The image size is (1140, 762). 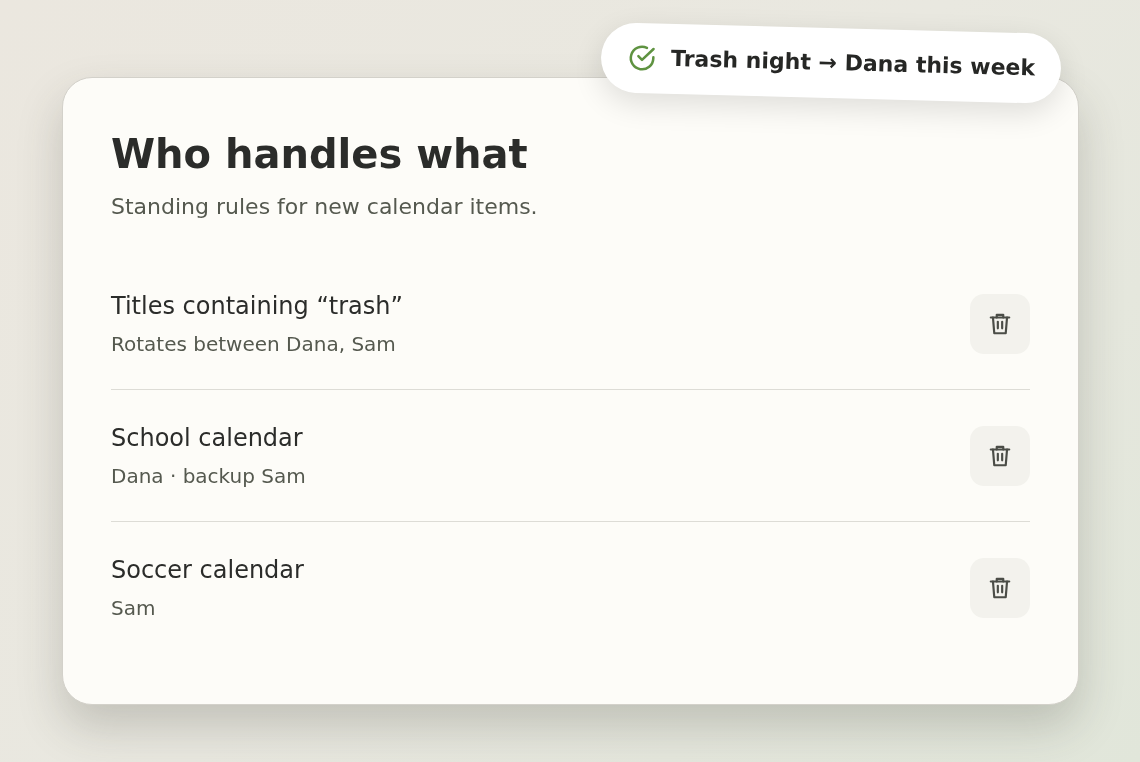 I want to click on rule-detail: Sam, so click(x=134, y=608).